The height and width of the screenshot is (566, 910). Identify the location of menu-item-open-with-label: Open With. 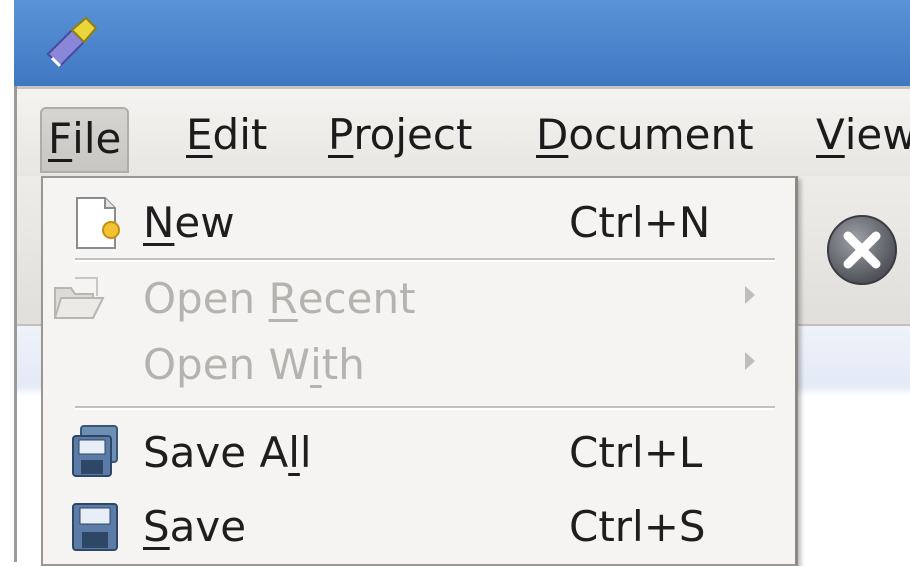
(254, 365).